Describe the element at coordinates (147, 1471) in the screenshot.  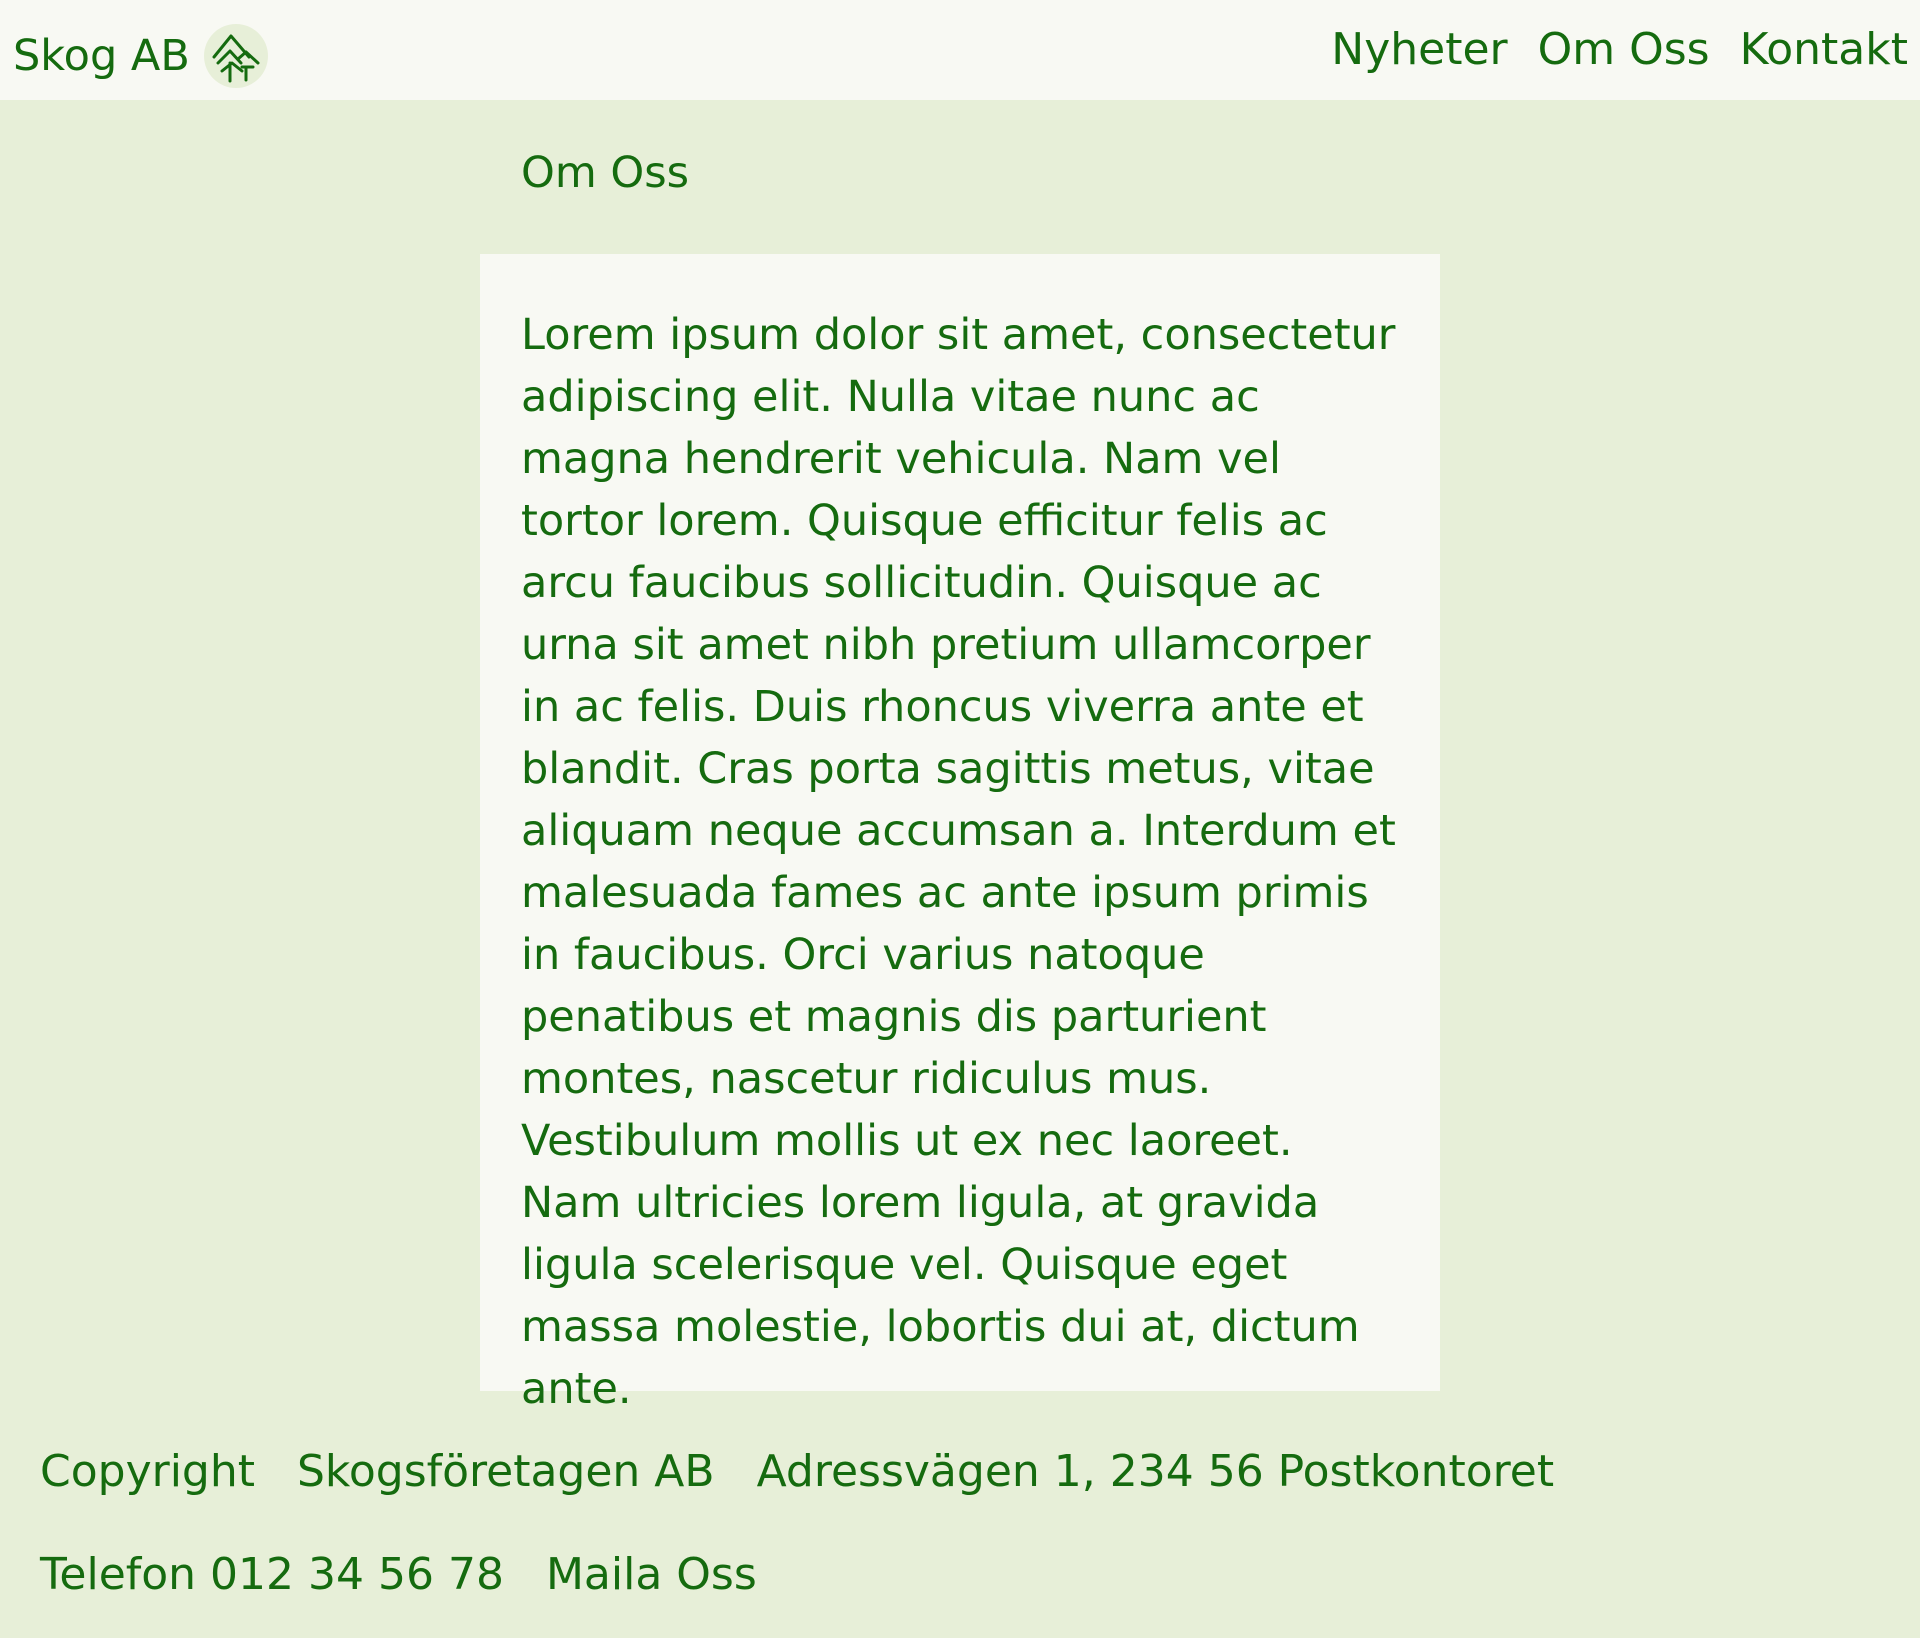
I see `copyright-text: Copyright` at that location.